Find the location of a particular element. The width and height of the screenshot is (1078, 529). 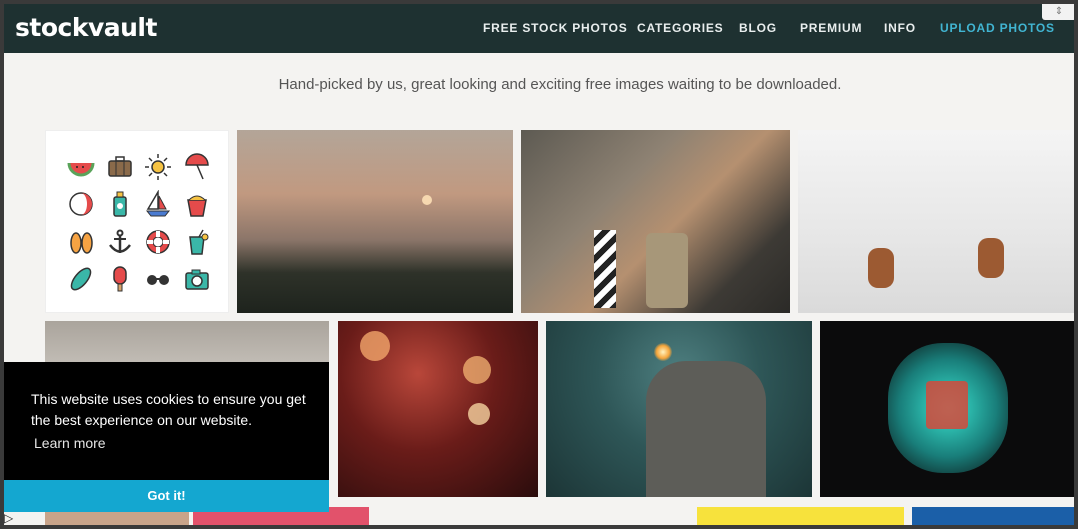

got-it-button: Got it! is located at coordinates (166, 496).